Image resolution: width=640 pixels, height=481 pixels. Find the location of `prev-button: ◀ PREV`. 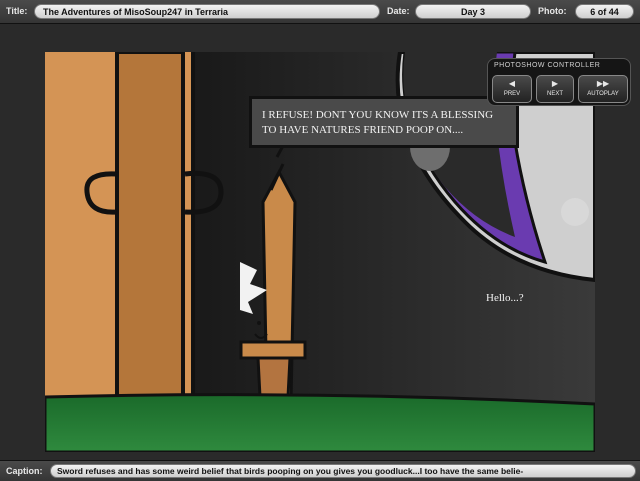

prev-button: ◀ PREV is located at coordinates (512, 89).